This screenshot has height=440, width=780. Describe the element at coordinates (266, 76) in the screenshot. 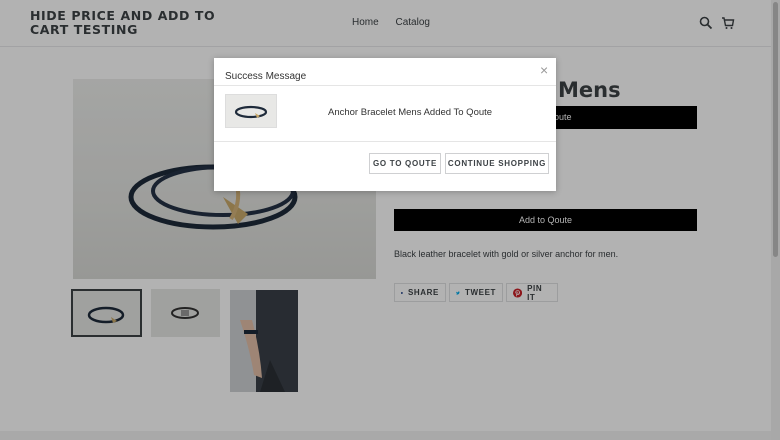

I see `modal-title: Success Message` at that location.